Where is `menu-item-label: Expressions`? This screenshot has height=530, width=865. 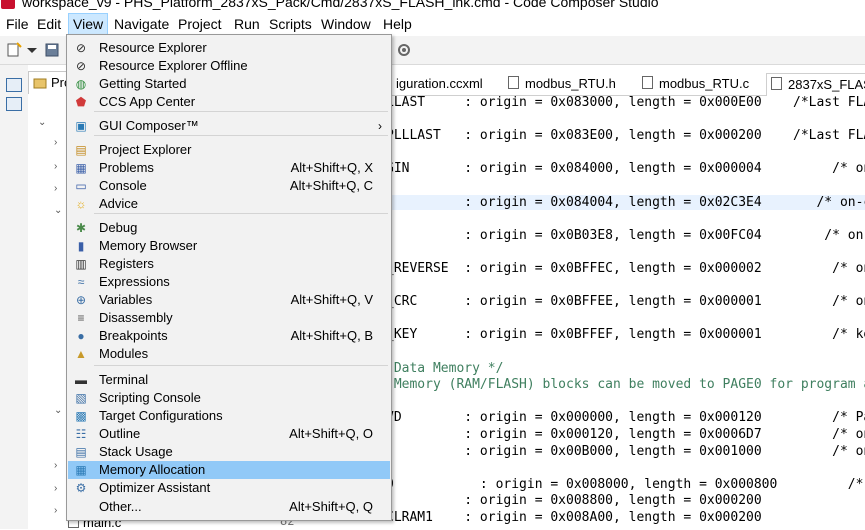 menu-item-label: Expressions is located at coordinates (134, 281).